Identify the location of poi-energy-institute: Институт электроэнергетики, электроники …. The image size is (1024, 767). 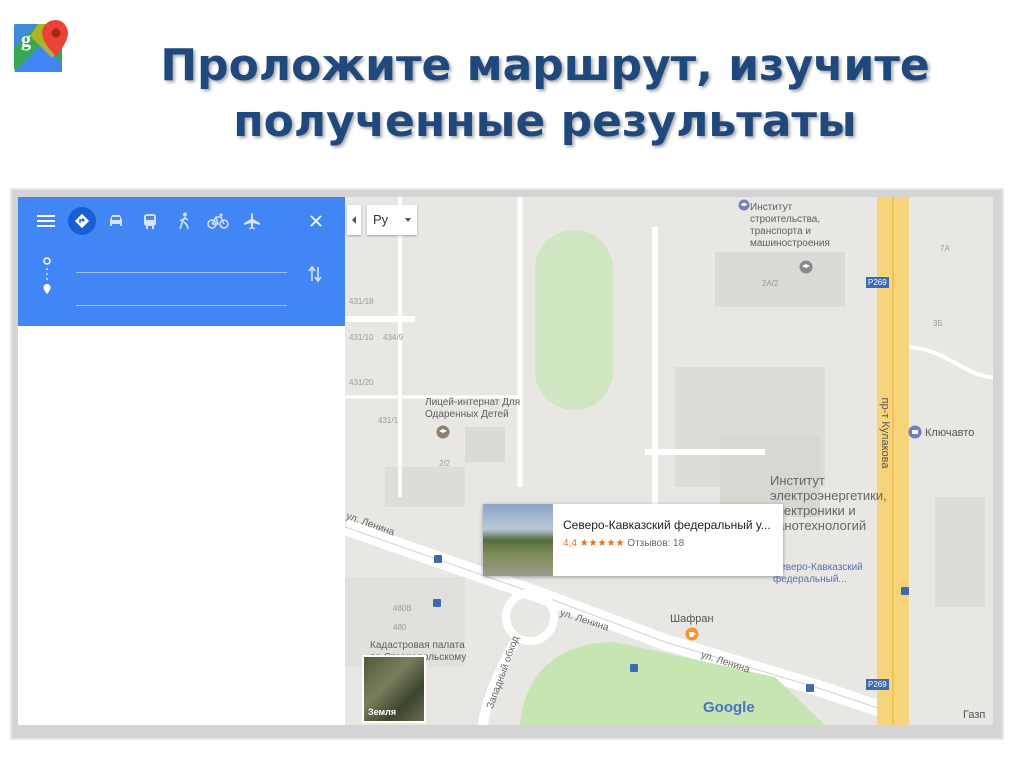
(828, 503).